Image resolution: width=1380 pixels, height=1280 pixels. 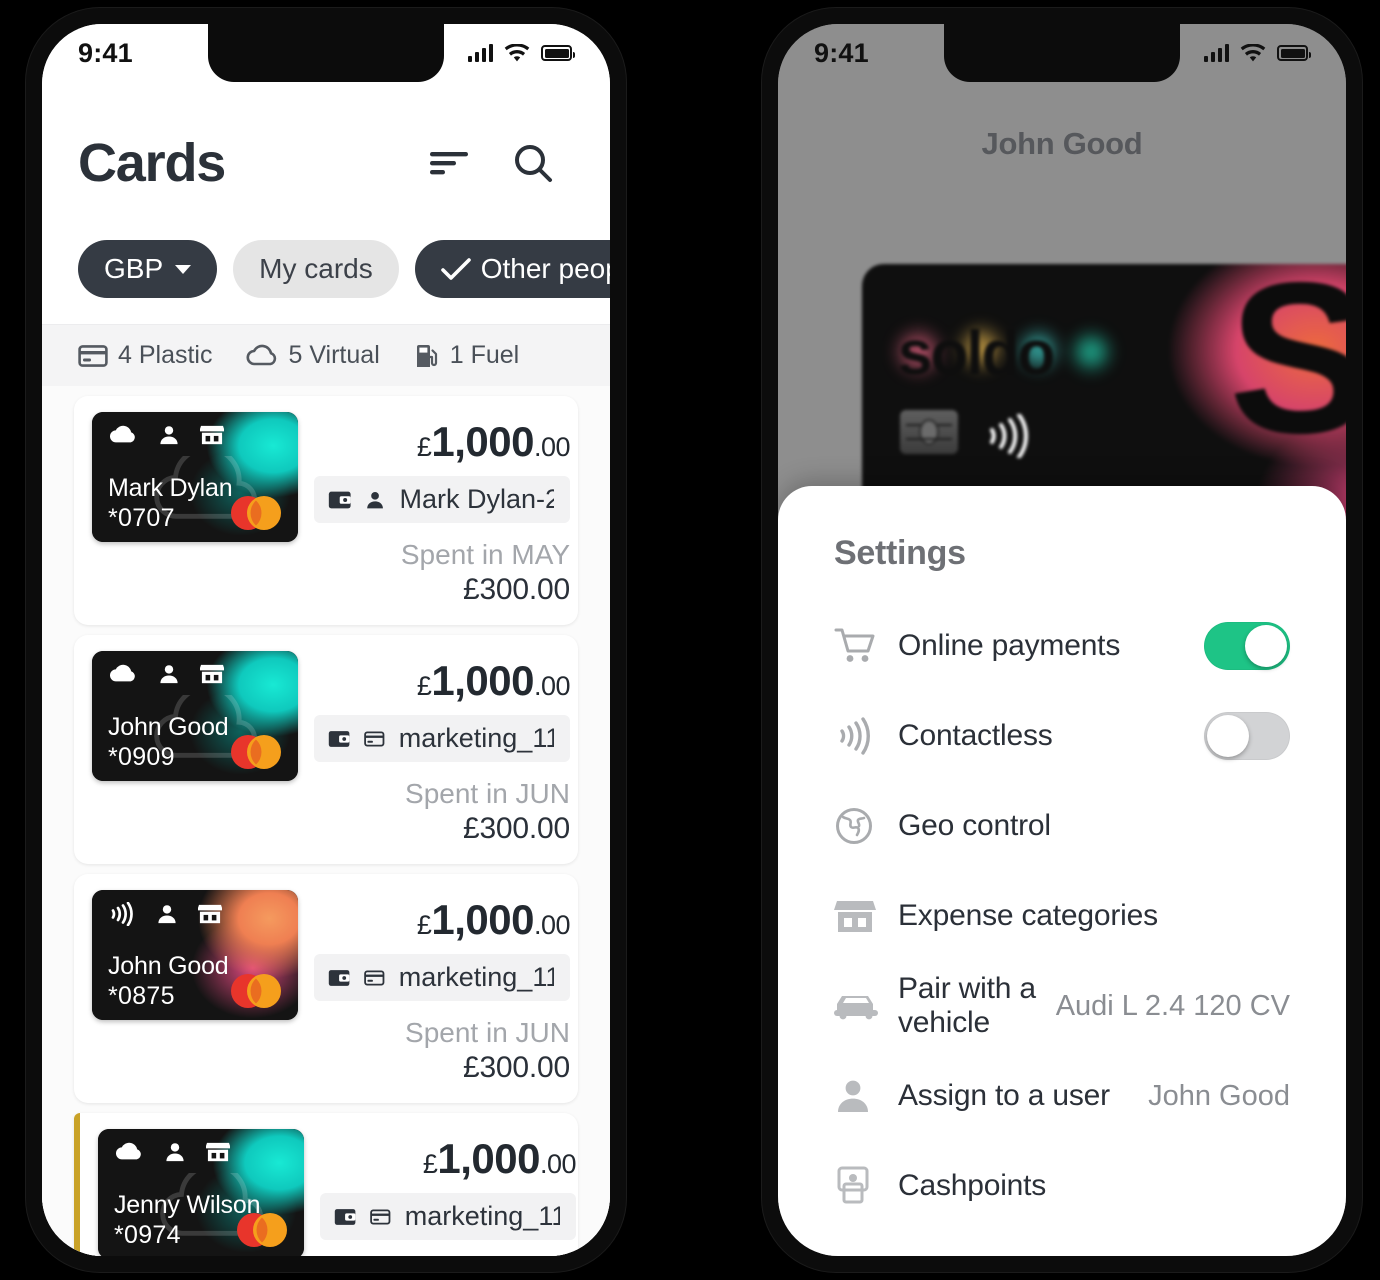 I want to click on summary-plastic: 4 Plastic, so click(x=145, y=355).